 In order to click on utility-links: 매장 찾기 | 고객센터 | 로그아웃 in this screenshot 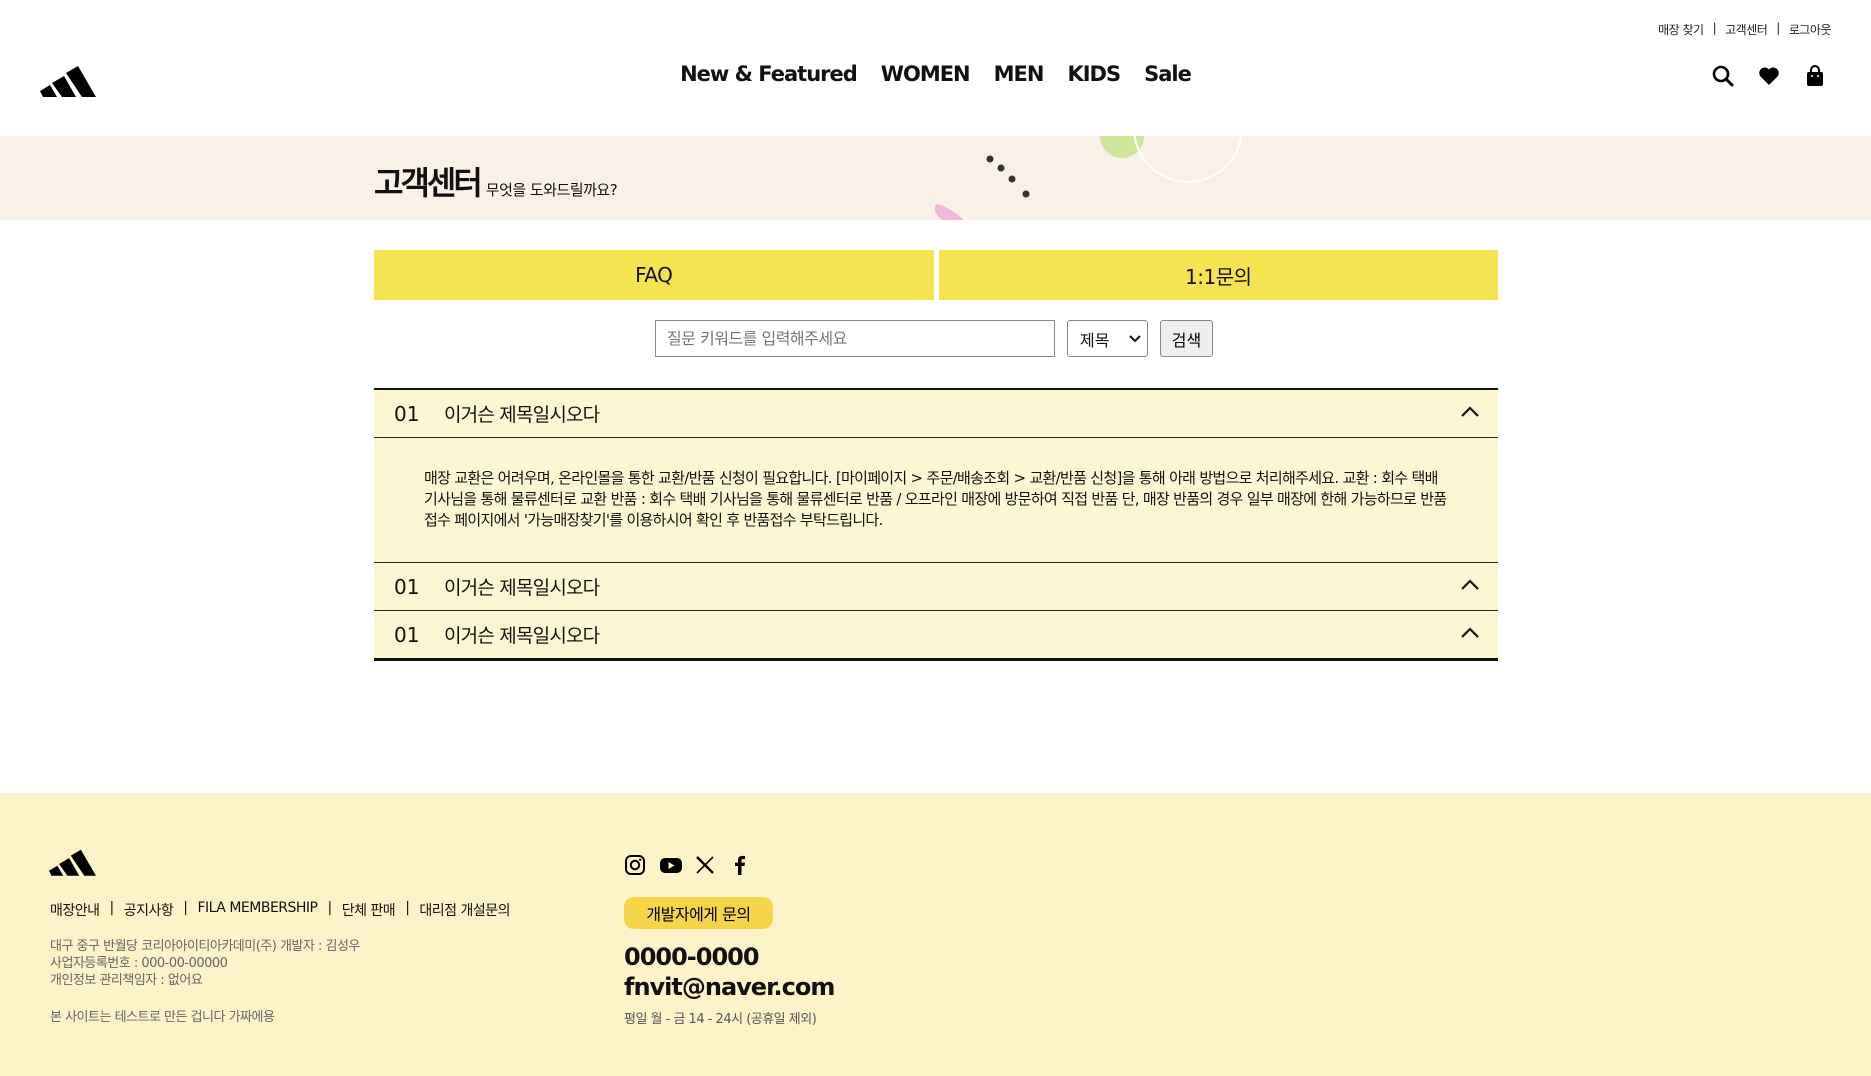, I will do `click(1744, 29)`.